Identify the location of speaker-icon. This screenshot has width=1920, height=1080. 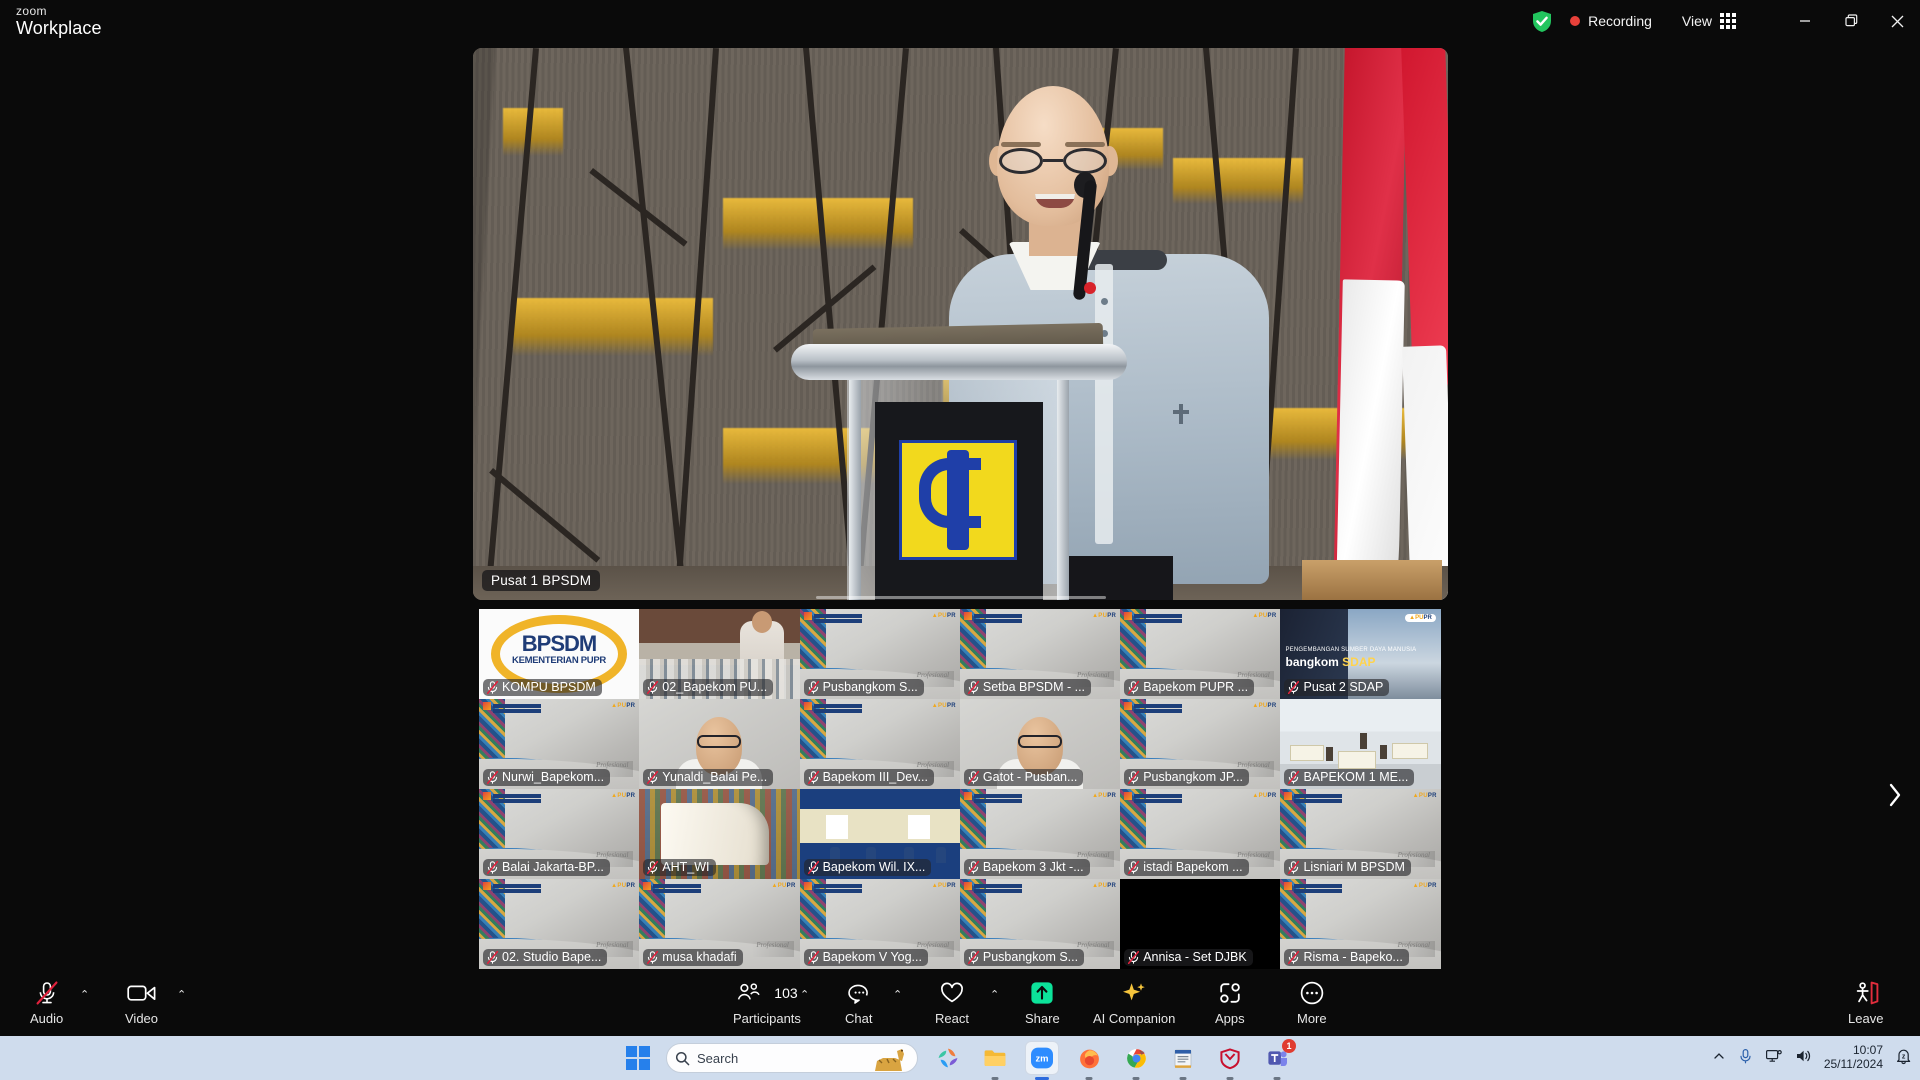
(1803, 1058).